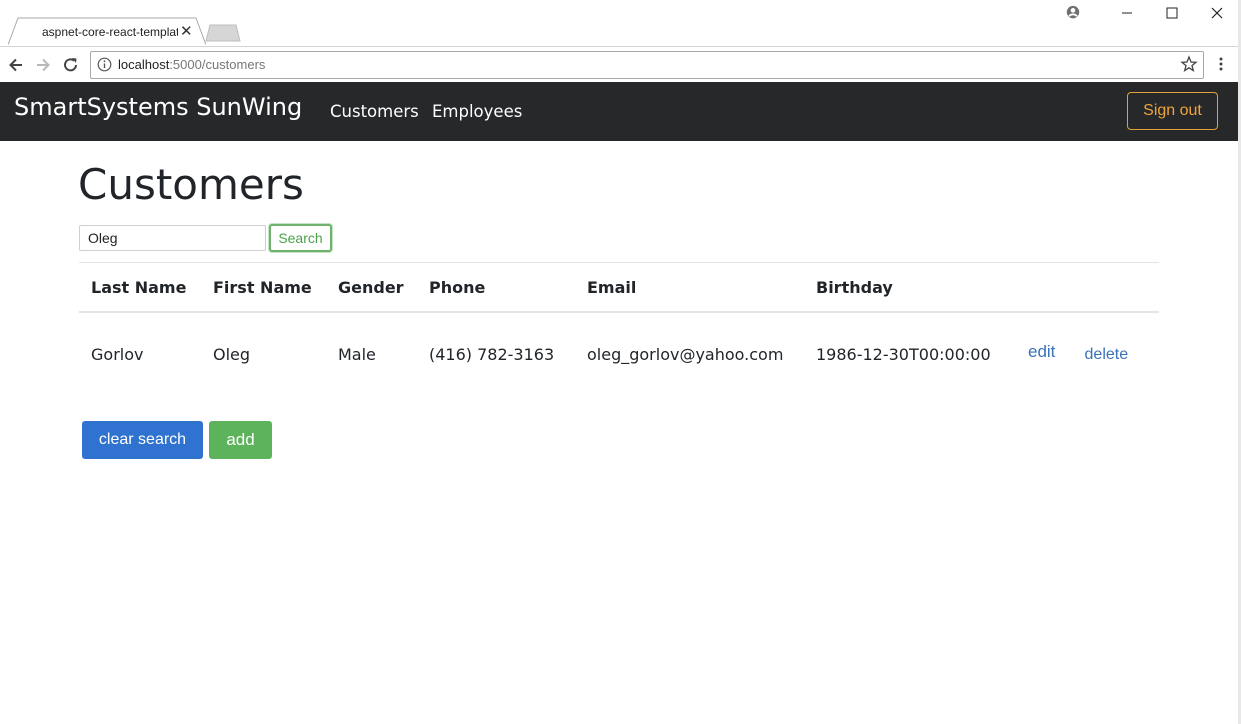 This screenshot has width=1241, height=724. I want to click on address-bar: localhost:5000/customers, so click(647, 65).